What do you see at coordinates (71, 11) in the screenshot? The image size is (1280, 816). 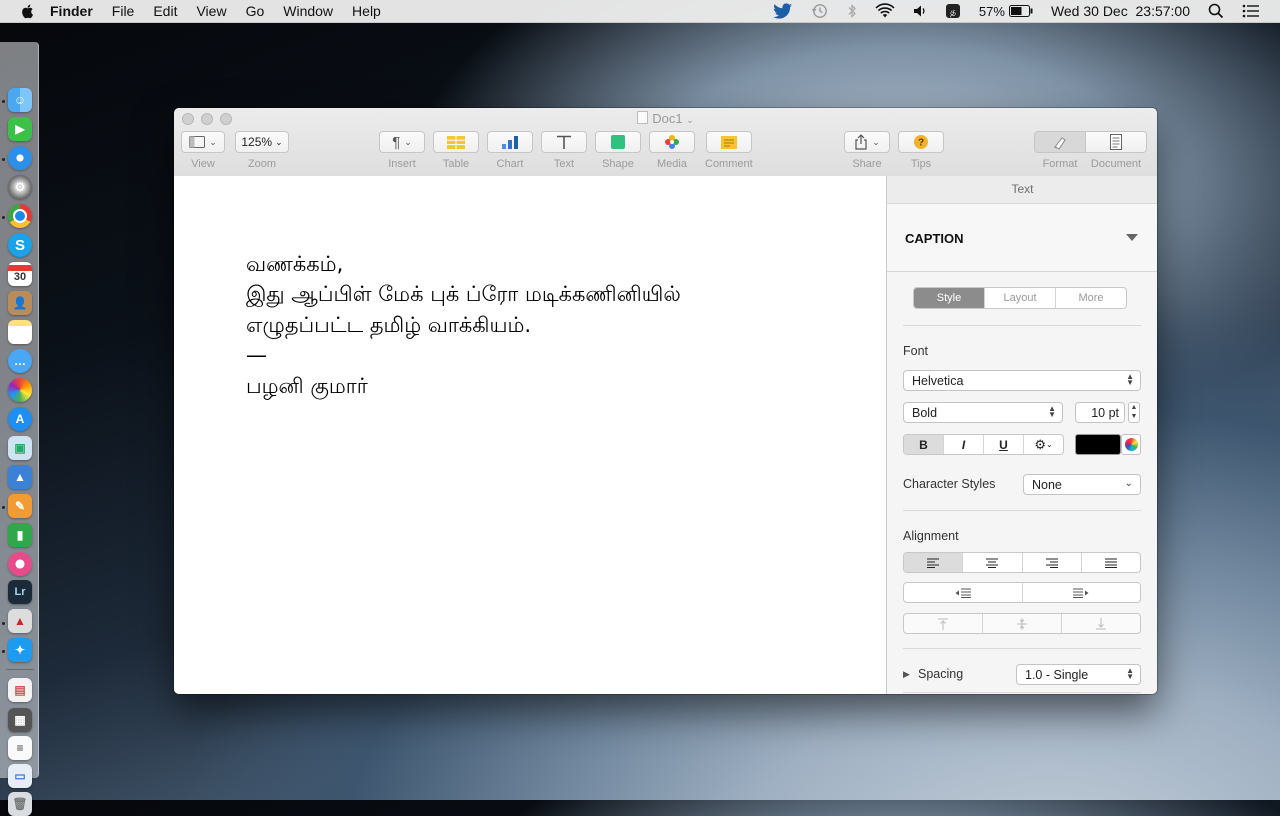 I see `menu-finder: Finder` at bounding box center [71, 11].